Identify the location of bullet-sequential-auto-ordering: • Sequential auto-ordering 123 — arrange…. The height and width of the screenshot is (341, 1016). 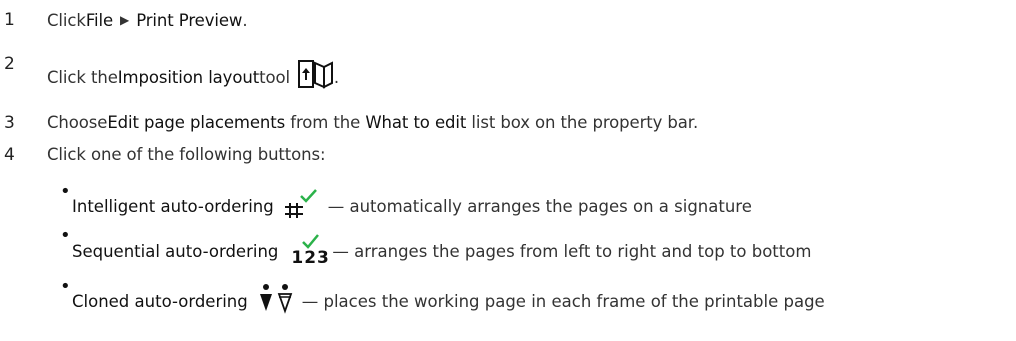
(435, 248).